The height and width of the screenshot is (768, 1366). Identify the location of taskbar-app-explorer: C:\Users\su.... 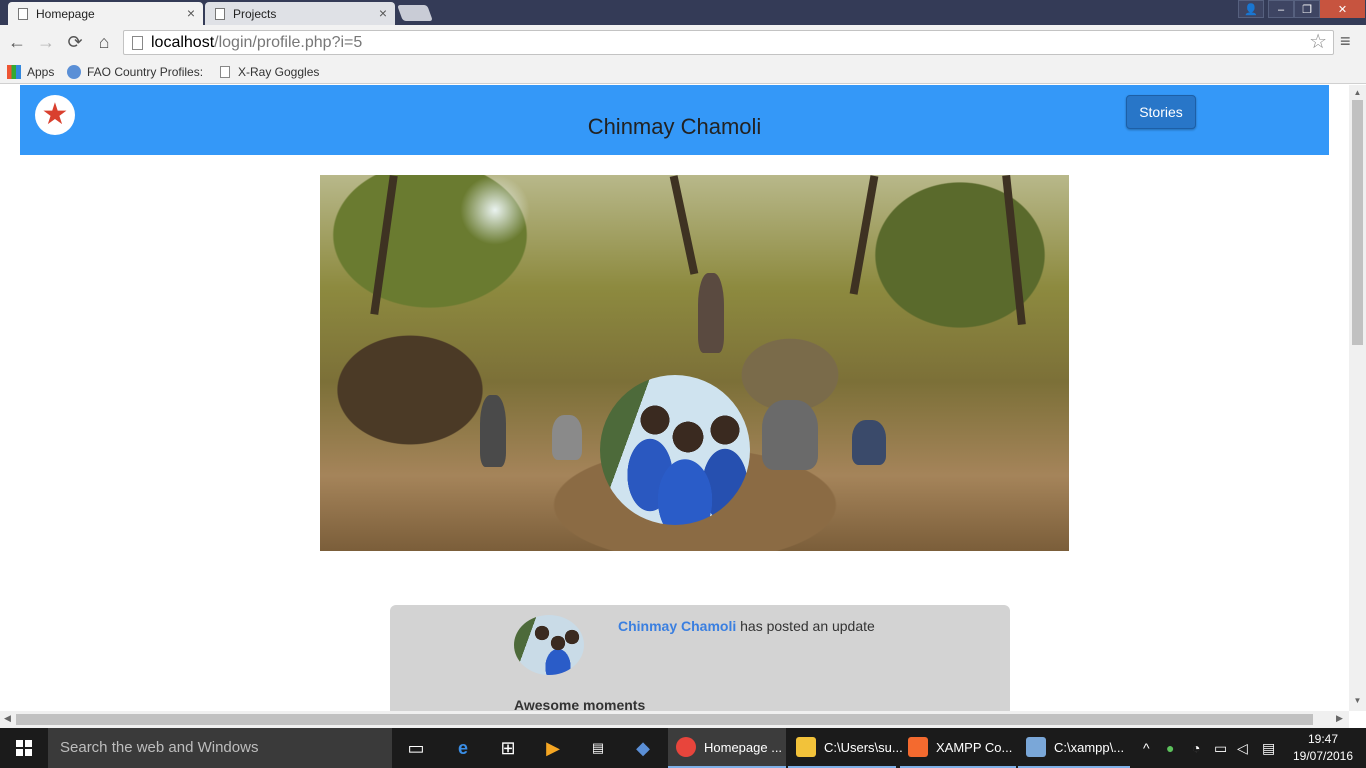
(845, 748).